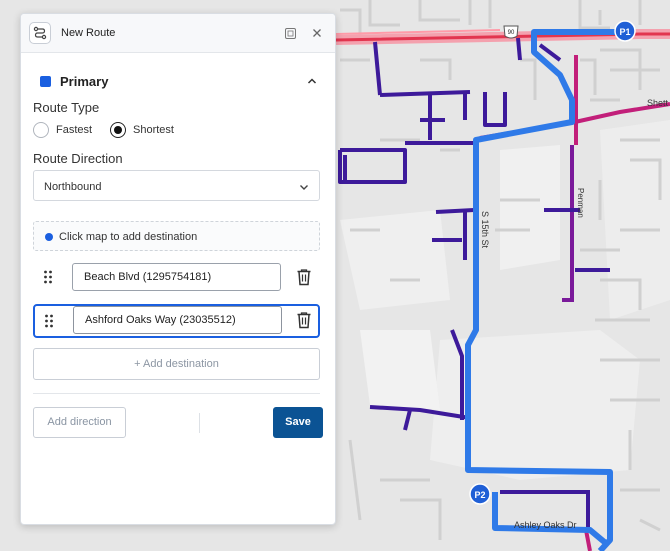  What do you see at coordinates (41, 130) in the screenshot?
I see `radio-fastest-circle` at bounding box center [41, 130].